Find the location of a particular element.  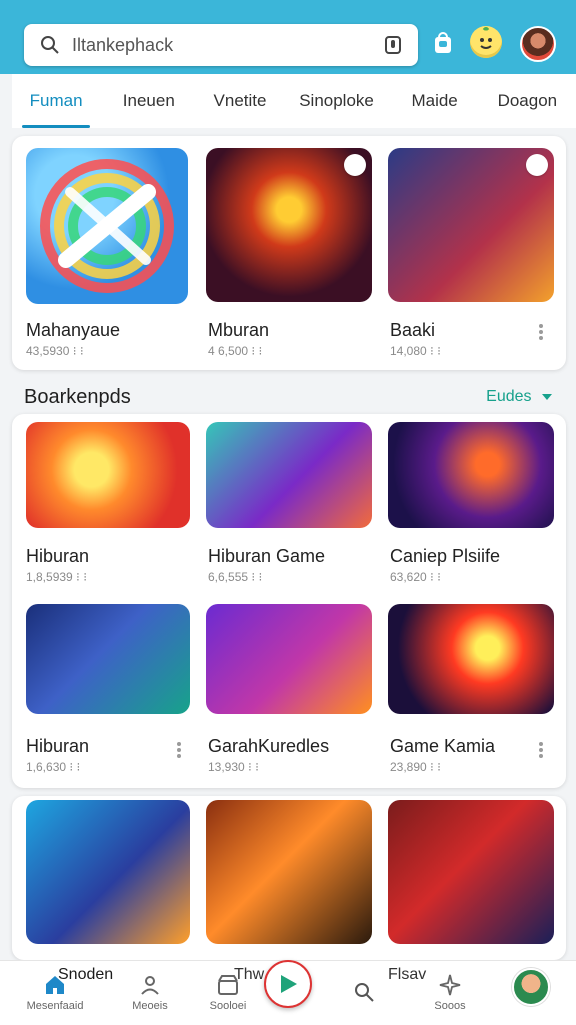

user-avatar is located at coordinates (538, 44).